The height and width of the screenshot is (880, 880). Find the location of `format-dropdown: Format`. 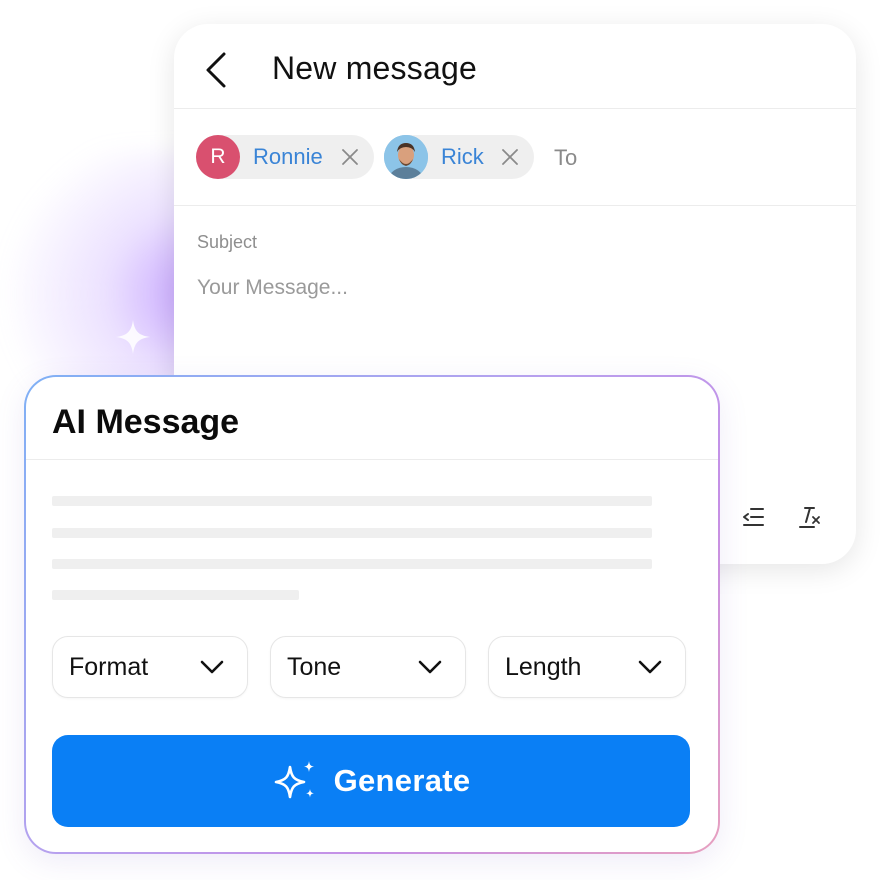

format-dropdown: Format is located at coordinates (150, 667).